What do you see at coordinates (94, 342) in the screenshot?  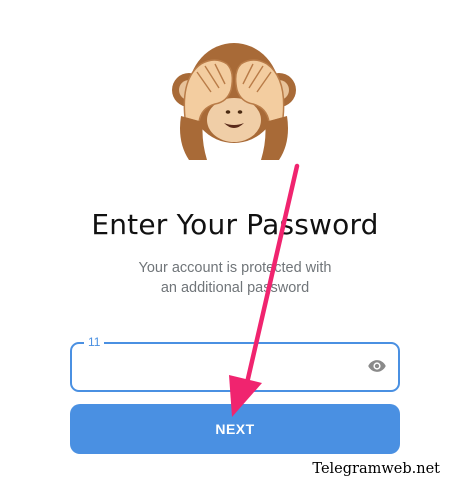 I see `password-field-label: 11` at bounding box center [94, 342].